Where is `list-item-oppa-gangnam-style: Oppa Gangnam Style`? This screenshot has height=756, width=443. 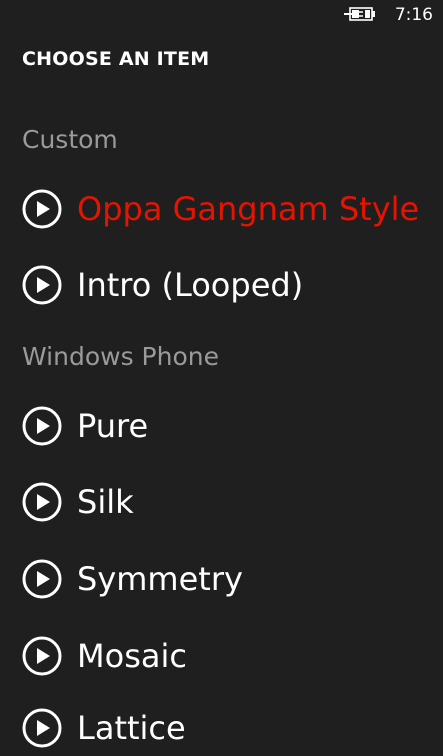 list-item-oppa-gangnam-style: Oppa Gangnam Style is located at coordinates (231, 209).